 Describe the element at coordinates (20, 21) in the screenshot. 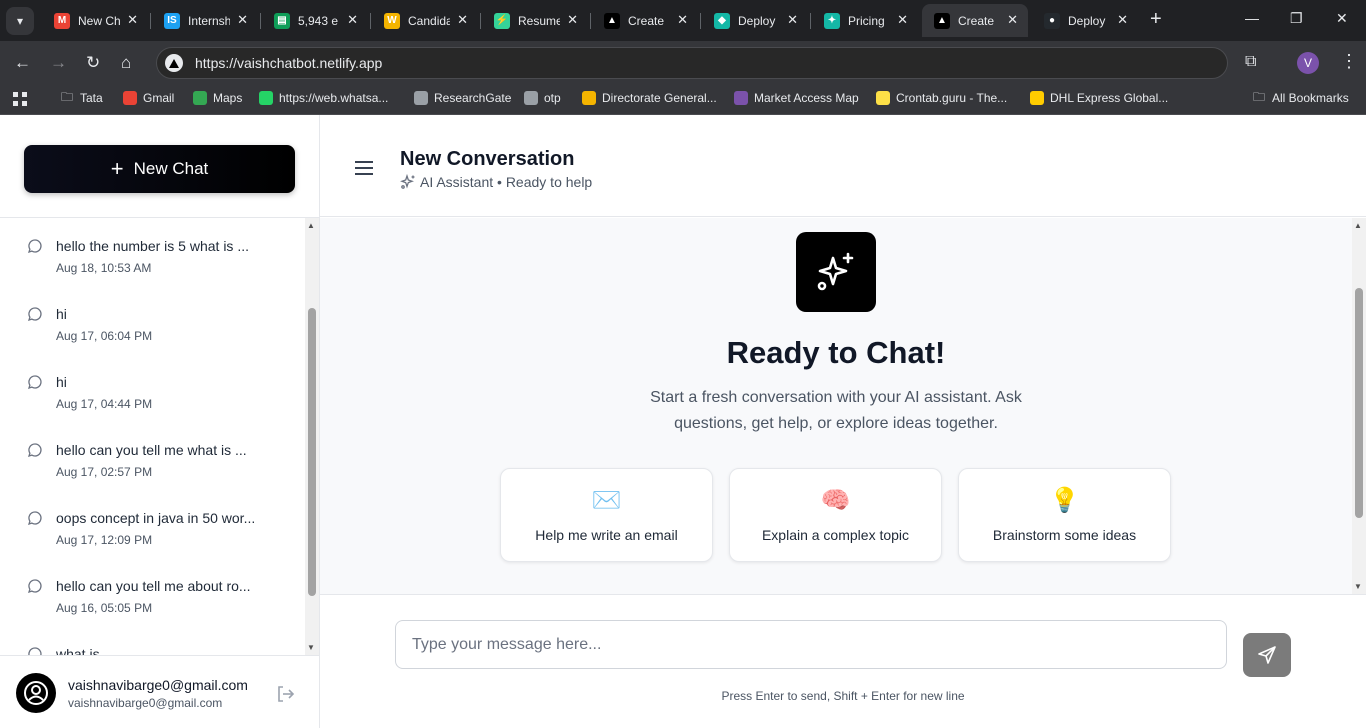

I see `tab-search-dropdown: ▾` at that location.